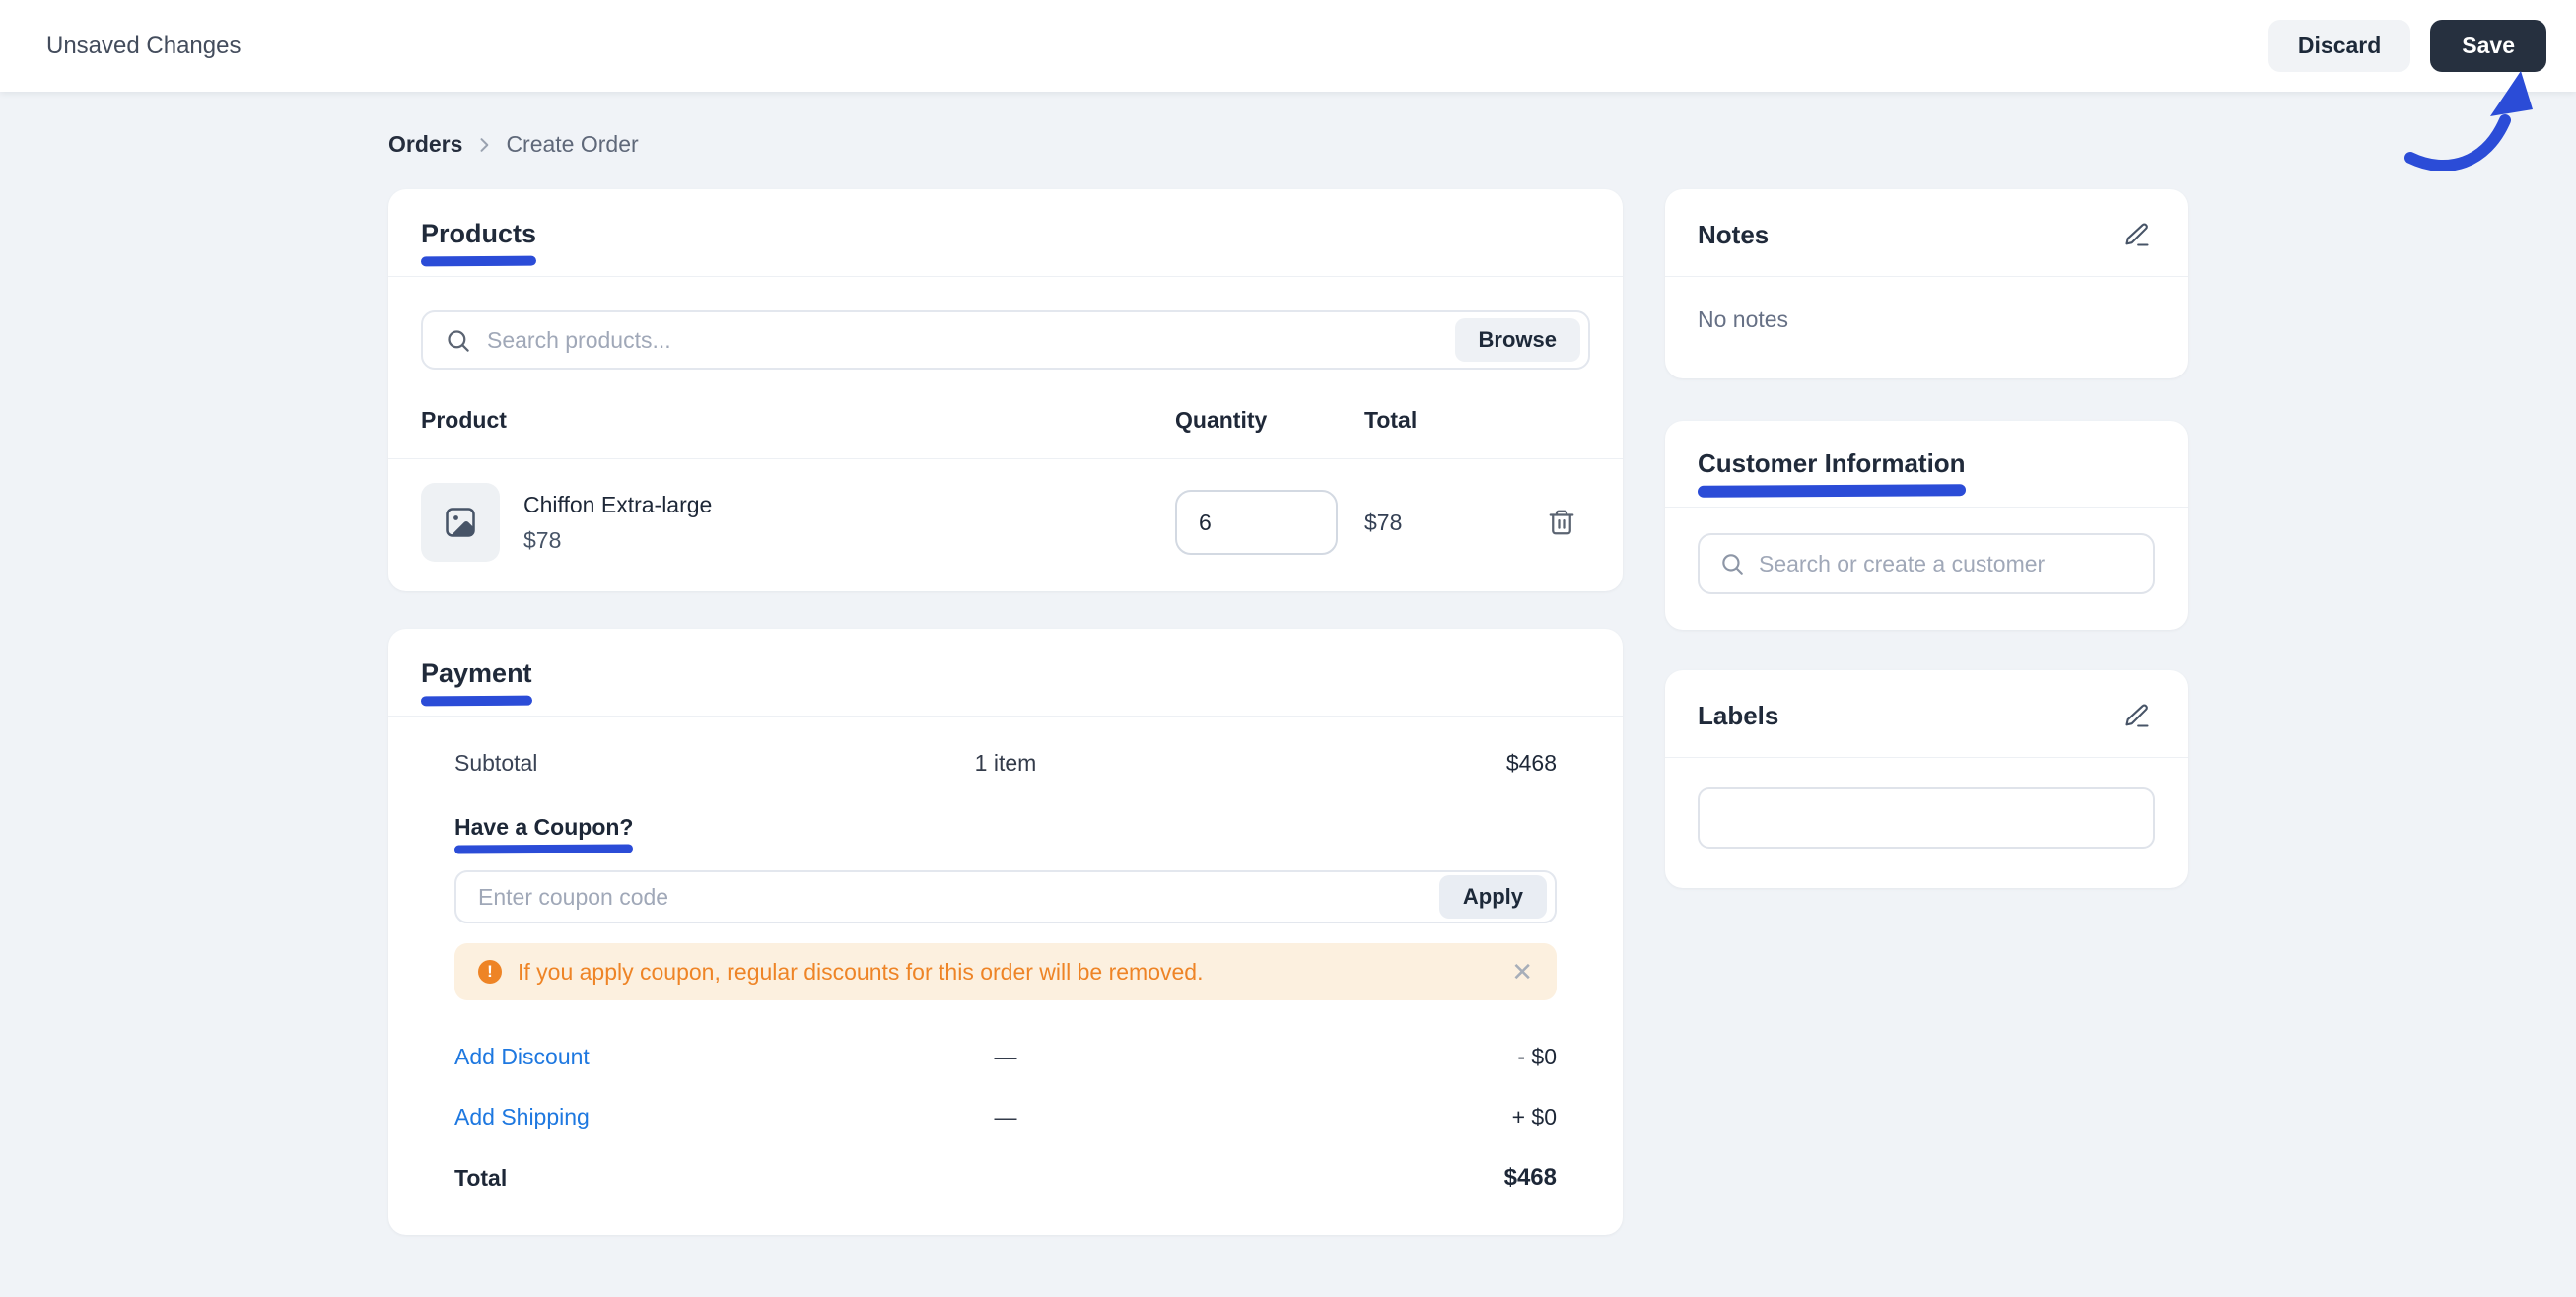  I want to click on notes-body: No notes, so click(1926, 327).